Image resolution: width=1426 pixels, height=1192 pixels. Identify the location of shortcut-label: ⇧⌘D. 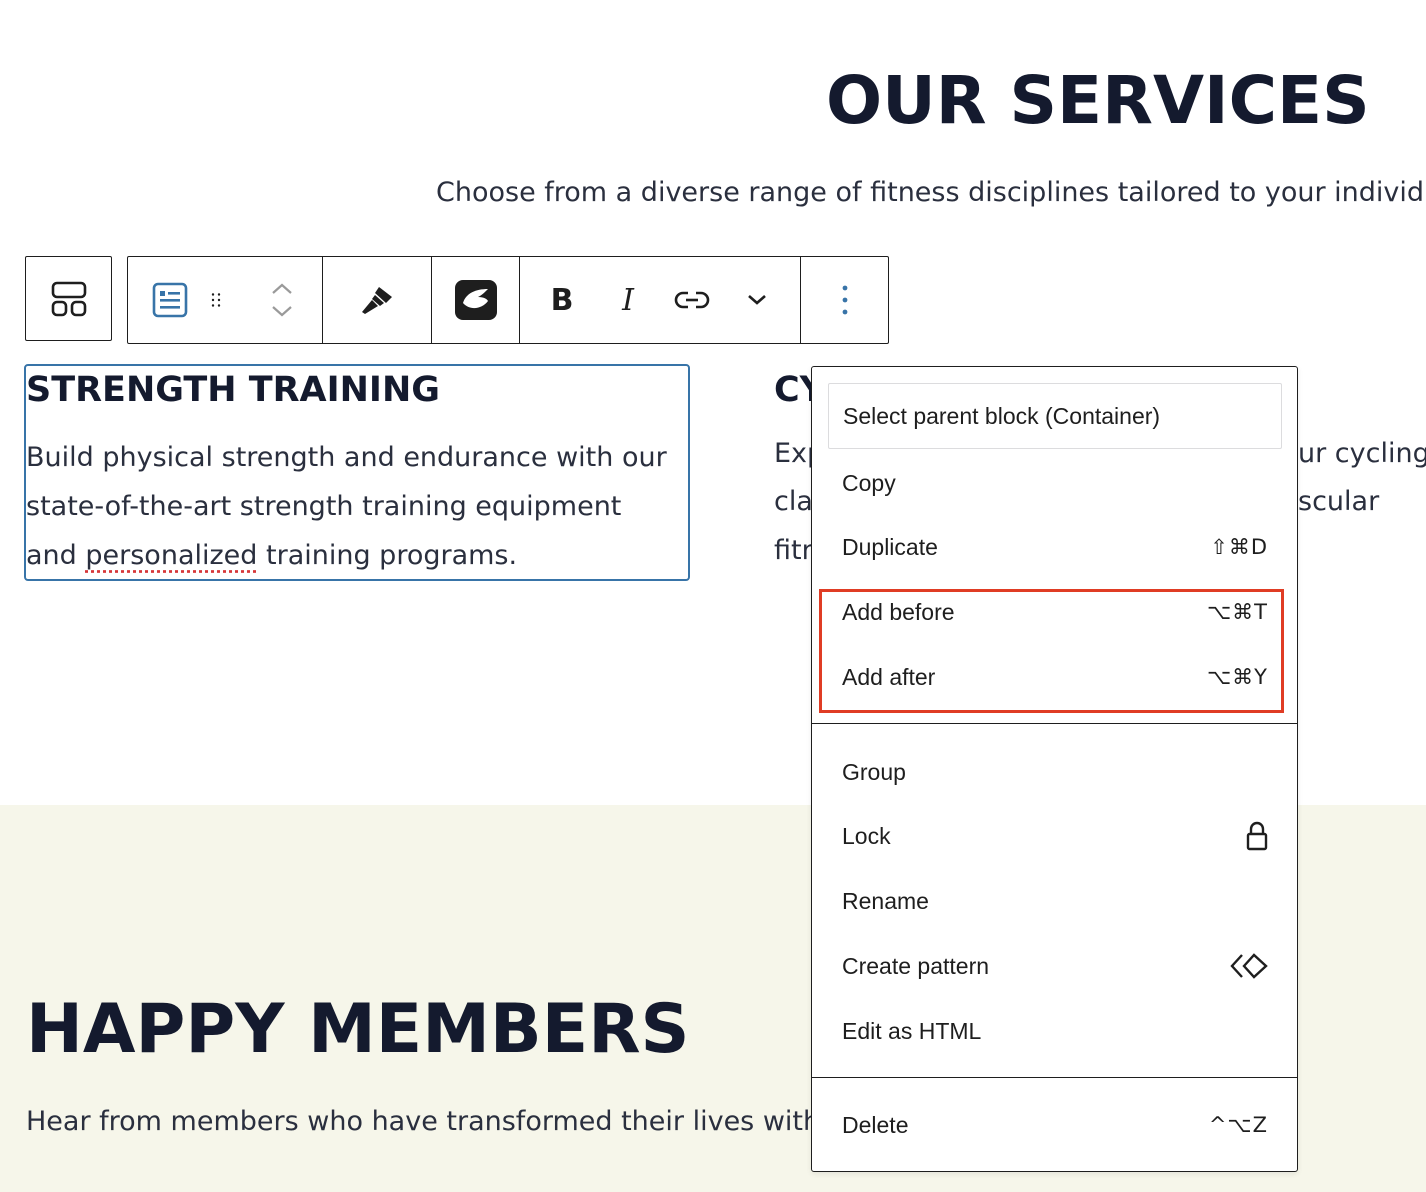
(1239, 547).